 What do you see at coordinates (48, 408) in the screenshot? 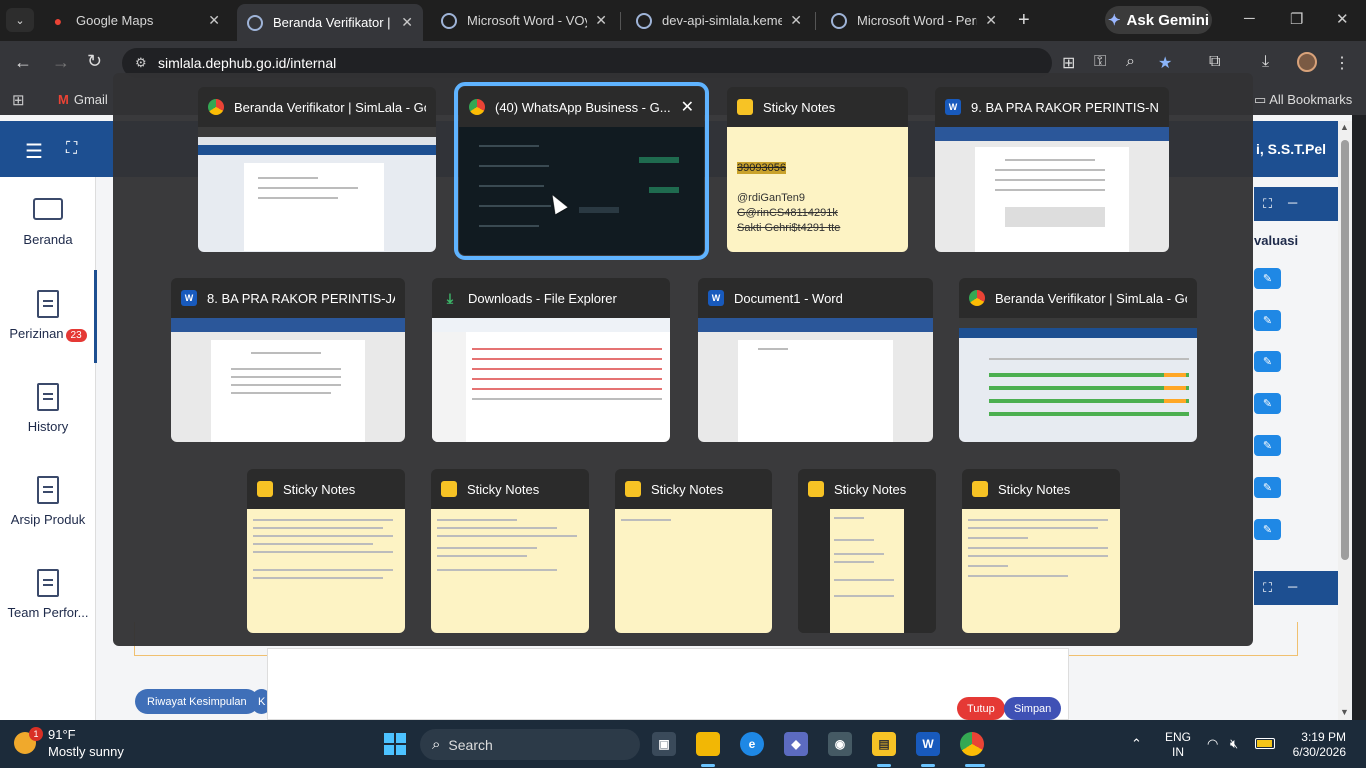
I see `sidebar-item-history: History` at bounding box center [48, 408].